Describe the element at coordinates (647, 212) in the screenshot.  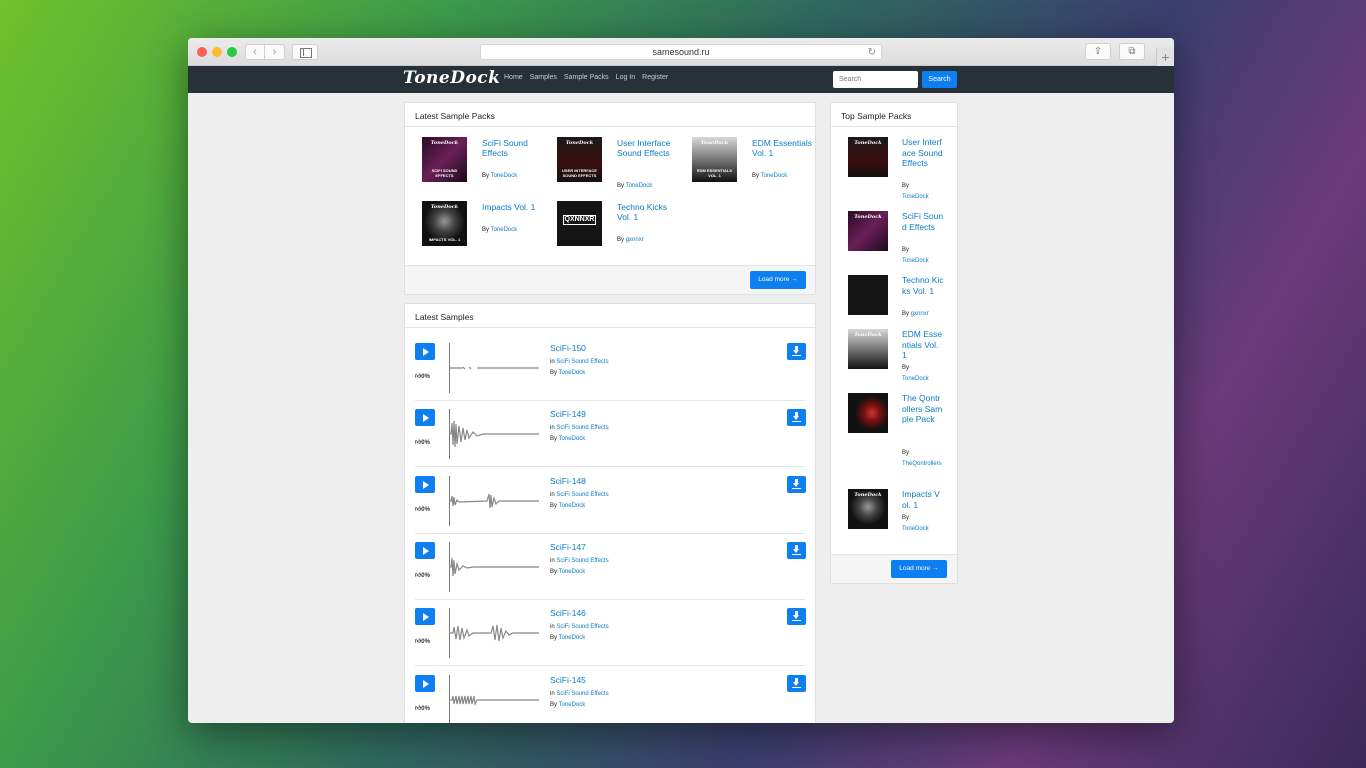
I see `pack-title: Techno Kicks Vol. 1` at that location.